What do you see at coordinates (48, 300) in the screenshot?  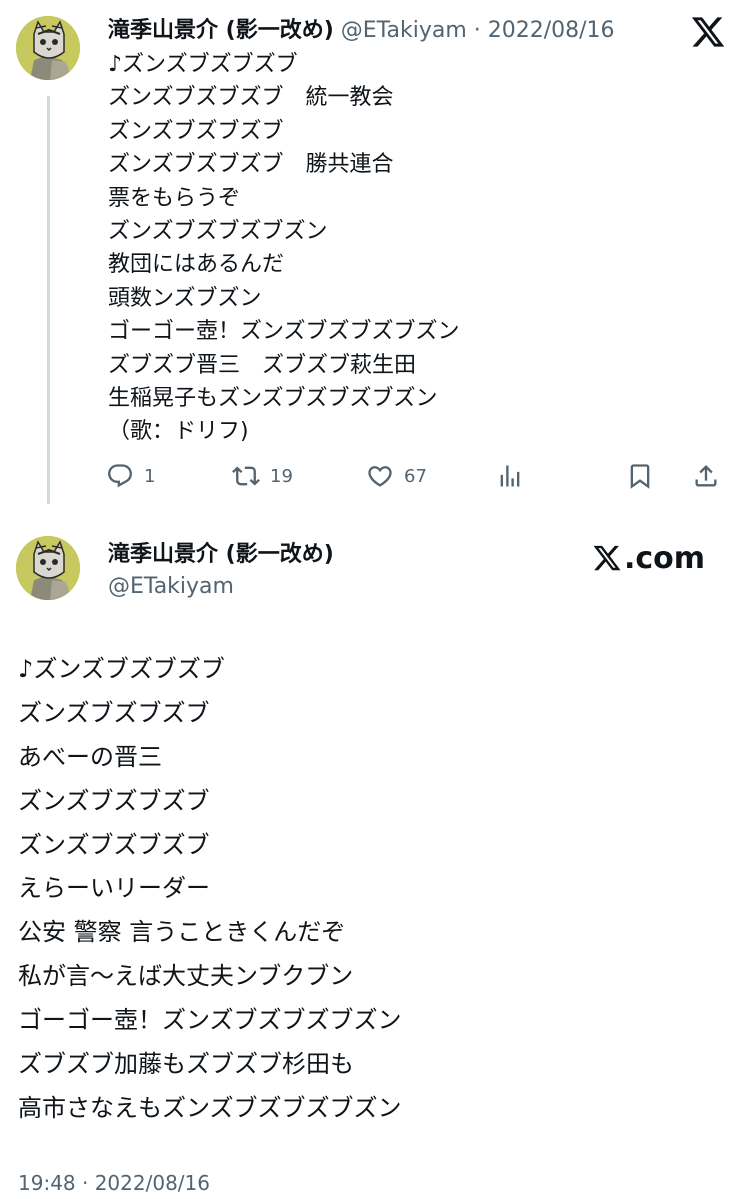 I see `thread-connector-line` at bounding box center [48, 300].